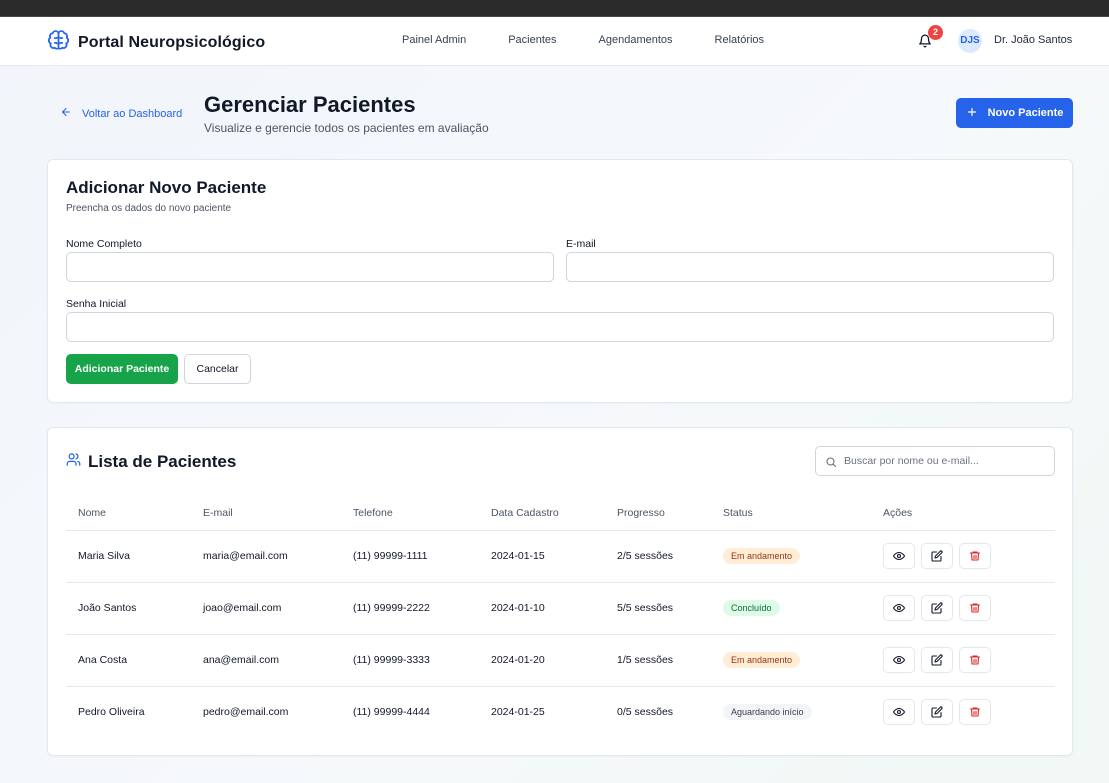  I want to click on name-field, so click(310, 267).